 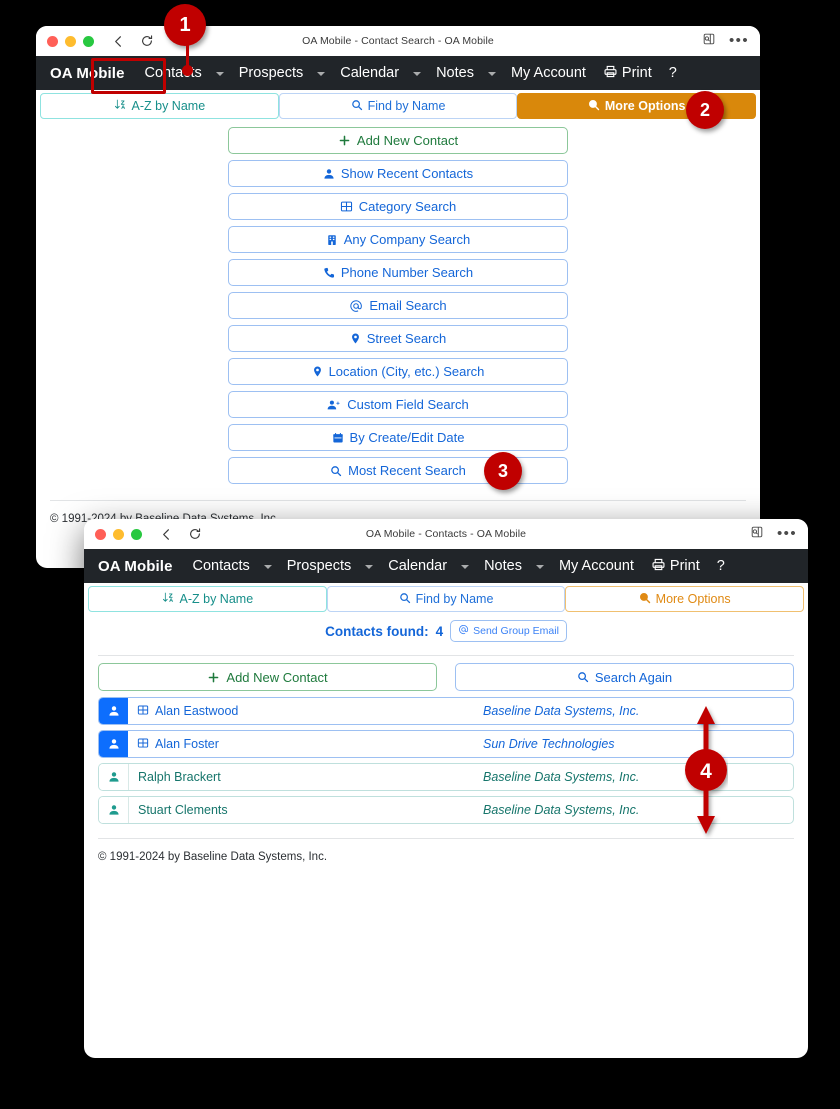 What do you see at coordinates (645, 599) in the screenshot?
I see `search-plus-icon` at bounding box center [645, 599].